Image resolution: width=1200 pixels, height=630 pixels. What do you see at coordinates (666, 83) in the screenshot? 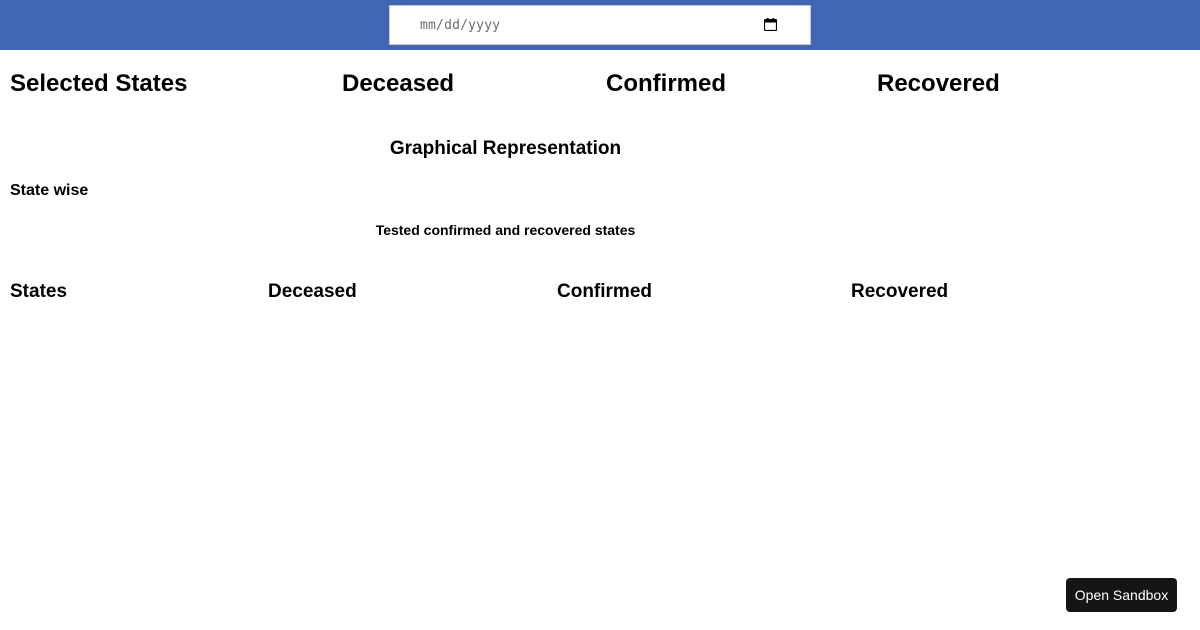
I see `summary-label-confirmed: Confirmed` at bounding box center [666, 83].